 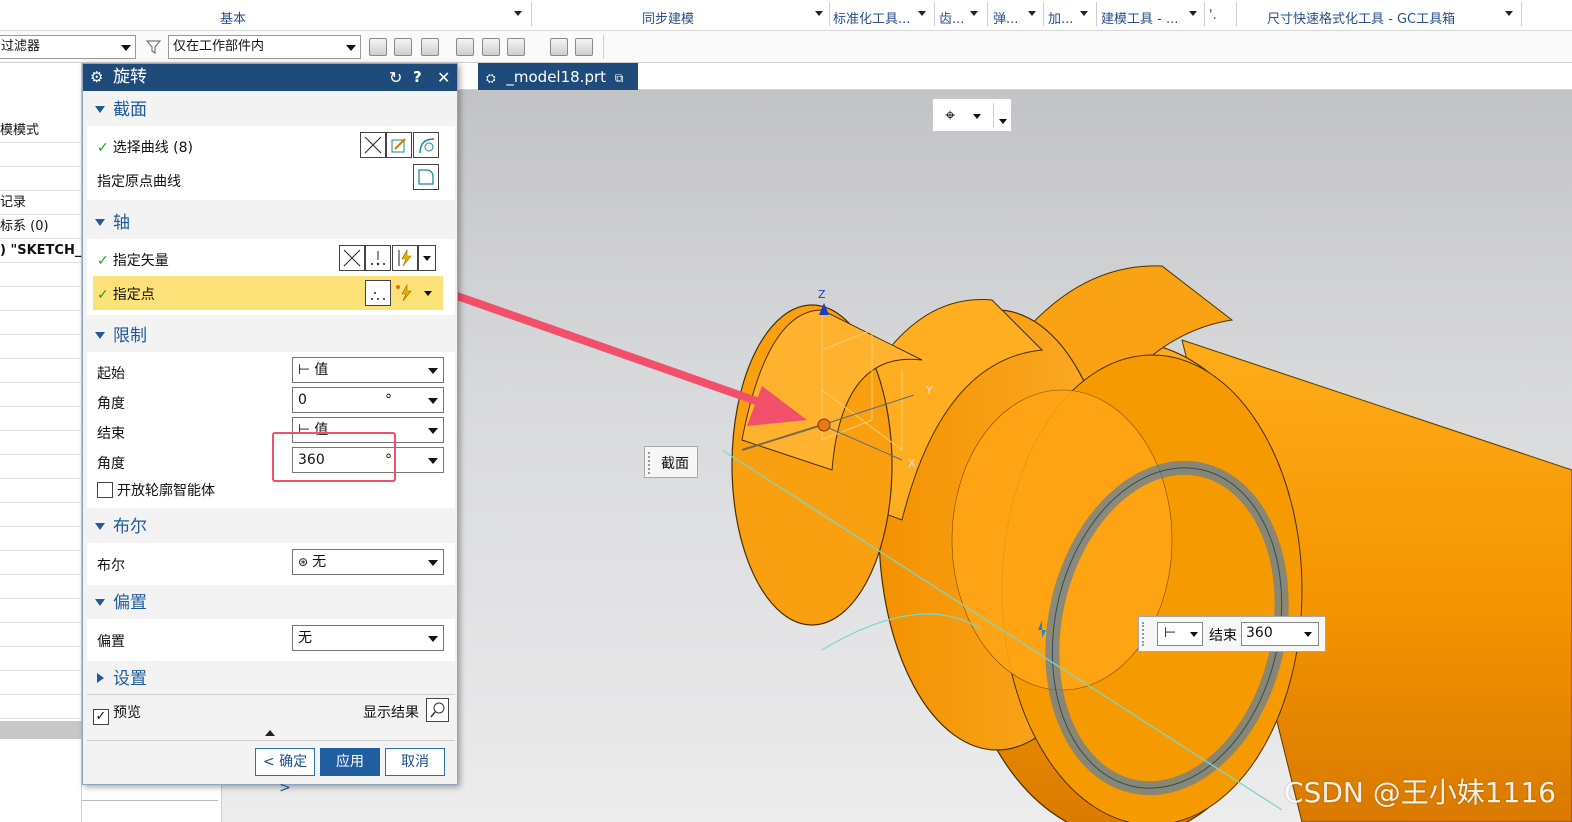 What do you see at coordinates (443, 77) in the screenshot?
I see `close-icon: ✕` at bounding box center [443, 77].